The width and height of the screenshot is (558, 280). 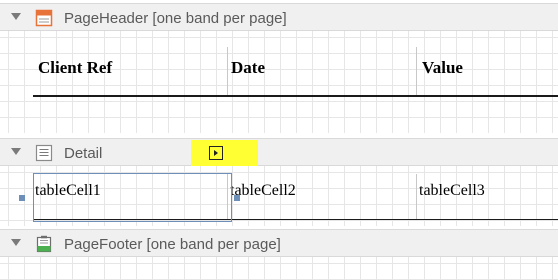 I want to click on detail-cell-divider, so click(x=416, y=197).